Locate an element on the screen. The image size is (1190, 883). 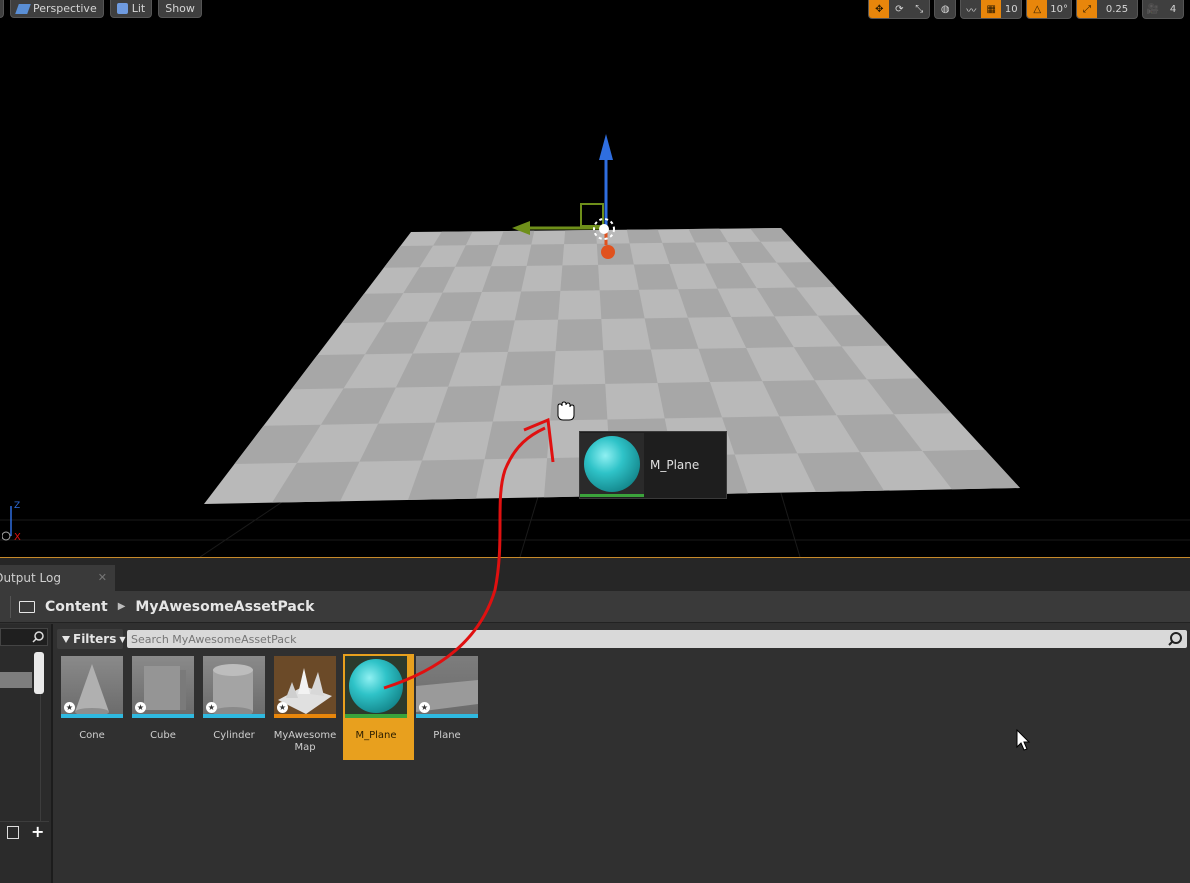
drag-preview-label: M_Plane is located at coordinates (675, 465).